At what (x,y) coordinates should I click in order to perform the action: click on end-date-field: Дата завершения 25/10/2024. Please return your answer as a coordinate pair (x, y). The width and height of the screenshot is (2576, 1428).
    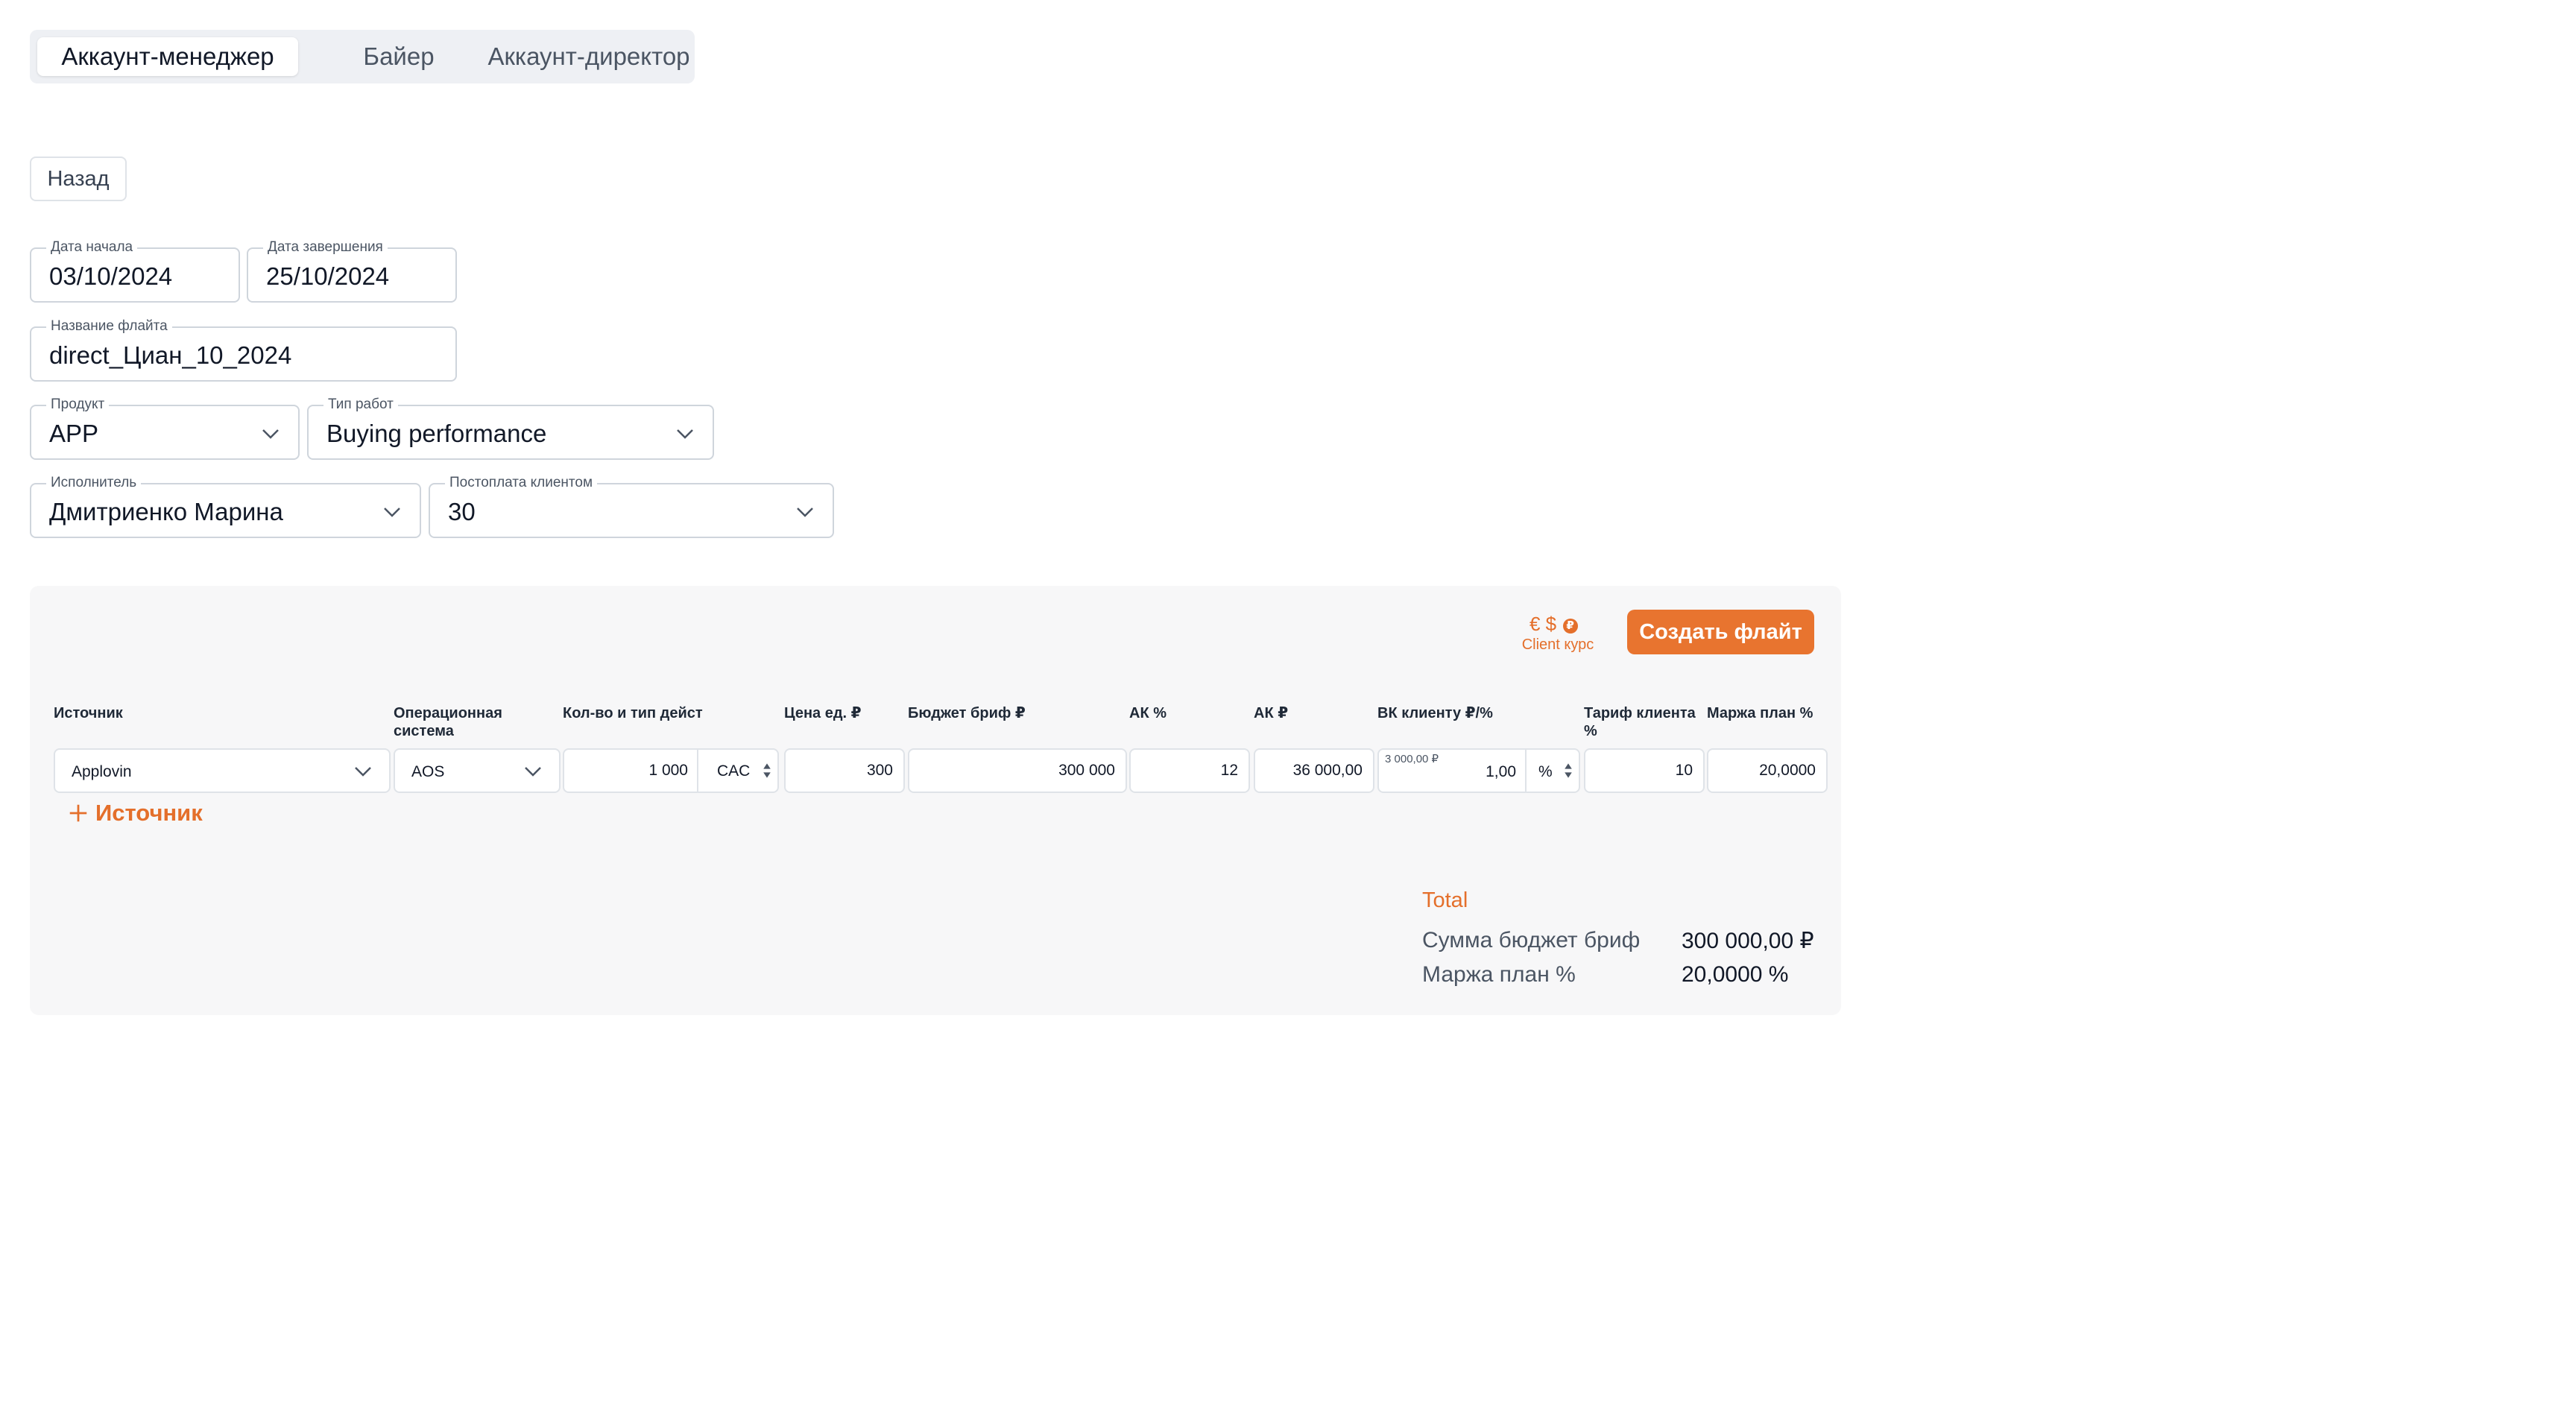
    Looking at the image, I should click on (352, 271).